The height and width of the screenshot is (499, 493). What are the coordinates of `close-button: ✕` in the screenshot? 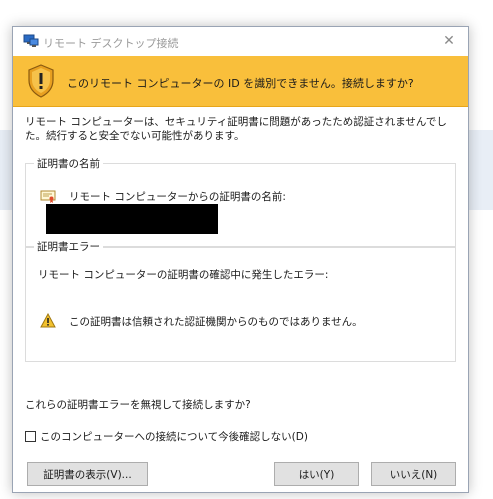 It's located at (449, 41).